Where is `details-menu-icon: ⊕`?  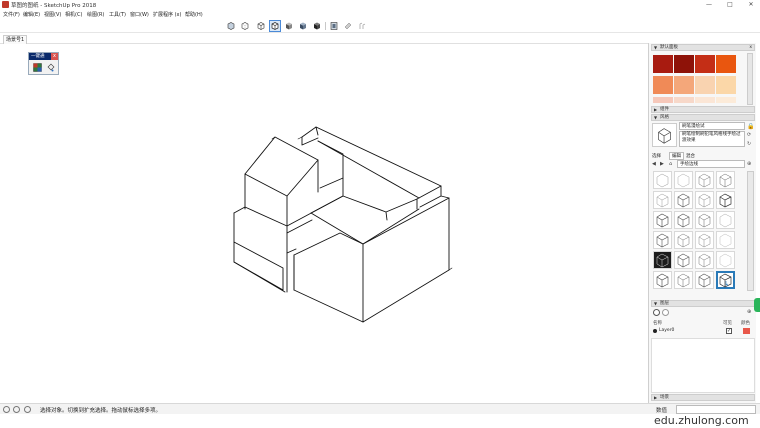 details-menu-icon: ⊕ is located at coordinates (750, 164).